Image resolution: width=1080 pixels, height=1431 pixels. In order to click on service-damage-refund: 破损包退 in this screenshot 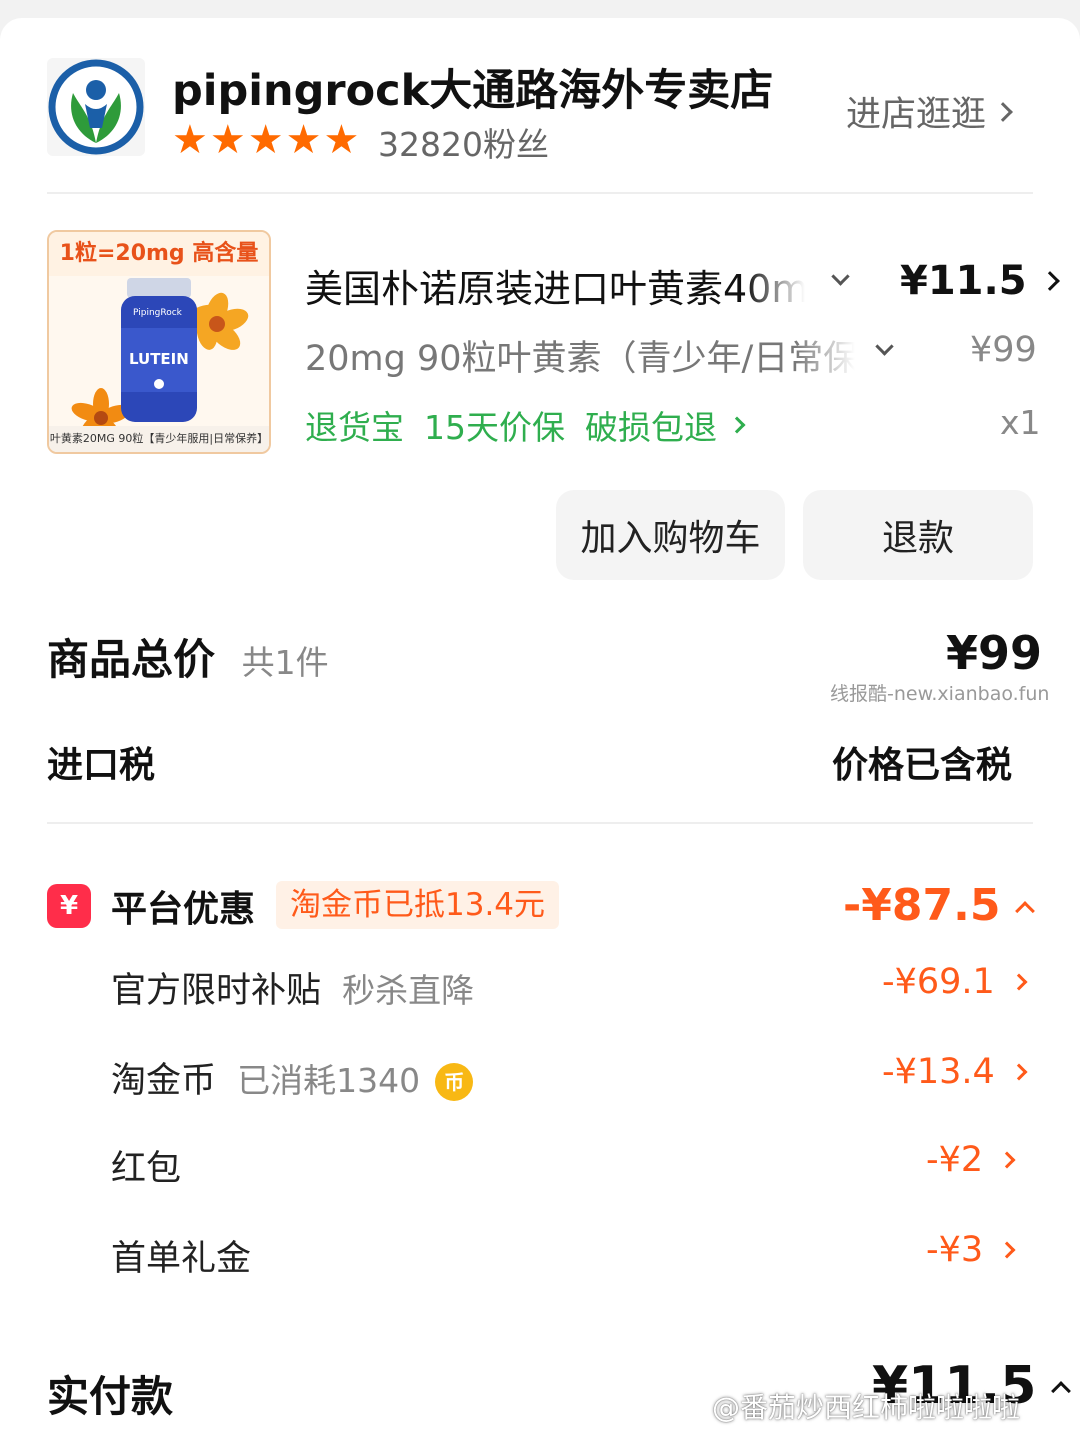, I will do `click(651, 427)`.